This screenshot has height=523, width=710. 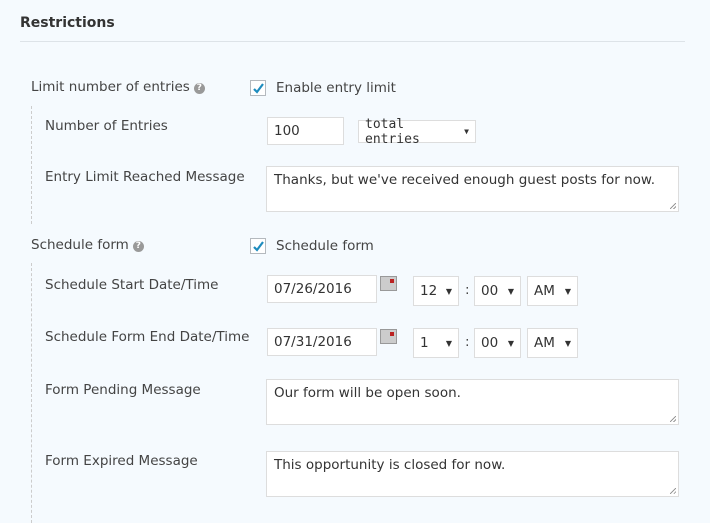 I want to click on start-hour-select: 12 ▼, so click(x=436, y=291).